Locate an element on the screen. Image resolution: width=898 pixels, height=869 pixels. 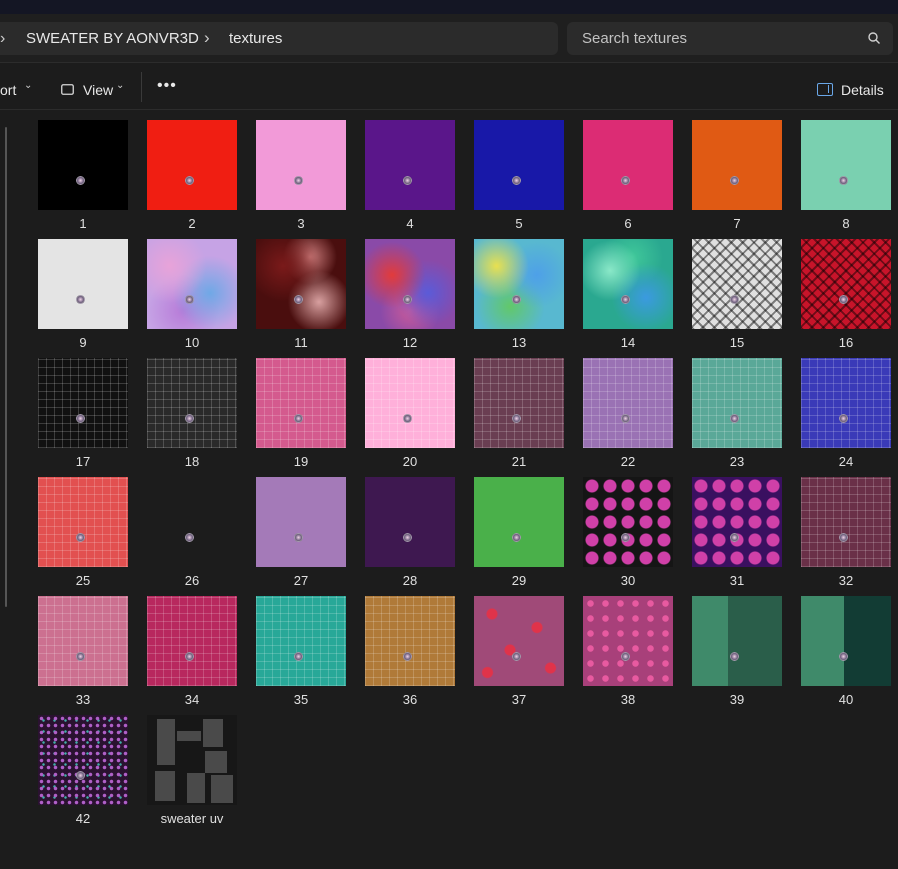
file-name: 2 is located at coordinates (192, 223).